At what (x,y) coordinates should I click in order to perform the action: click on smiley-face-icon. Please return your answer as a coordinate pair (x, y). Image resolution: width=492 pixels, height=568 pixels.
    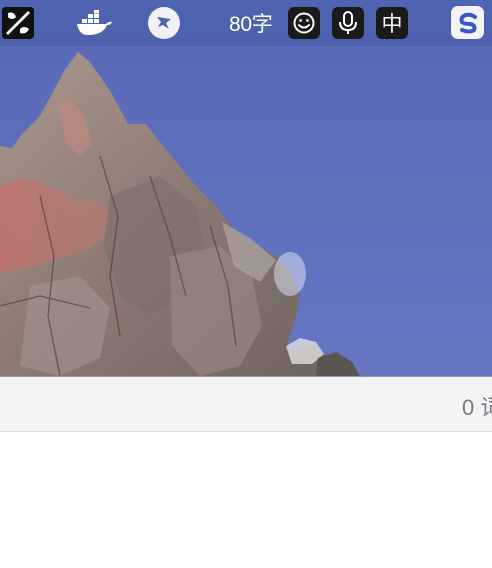
    Looking at the image, I should click on (304, 23).